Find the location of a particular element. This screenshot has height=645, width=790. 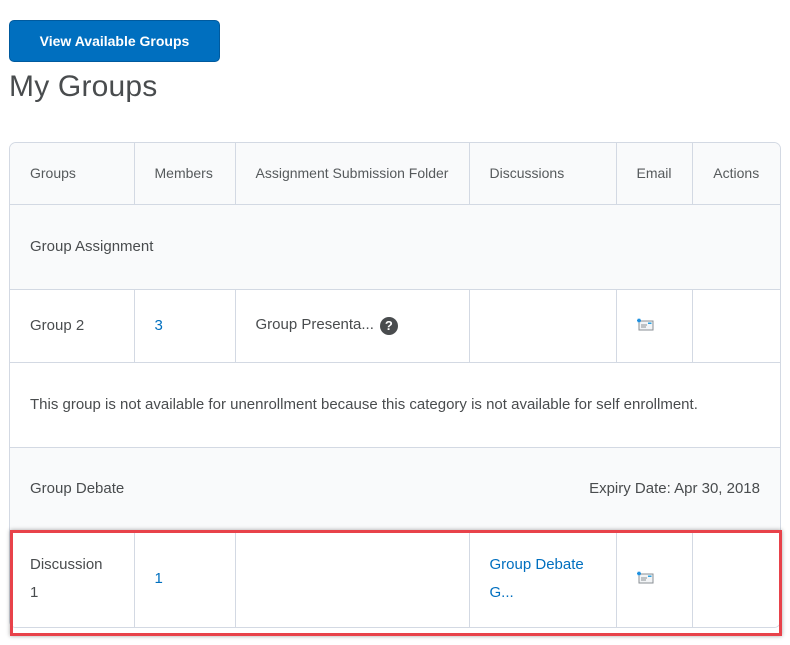

page-title: My Groups is located at coordinates (83, 86).